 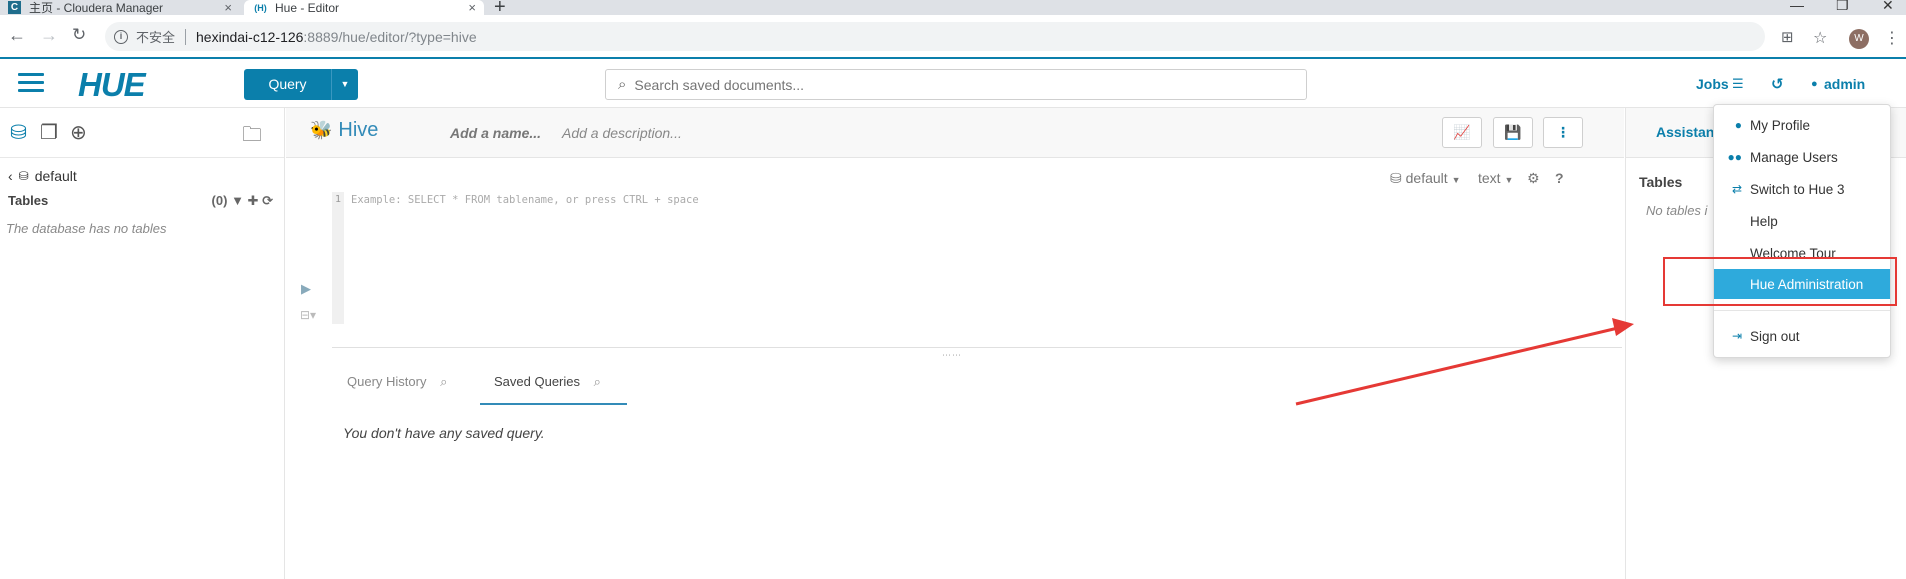 What do you see at coordinates (1623, 327) in the screenshot?
I see `annotation-arrow-head` at bounding box center [1623, 327].